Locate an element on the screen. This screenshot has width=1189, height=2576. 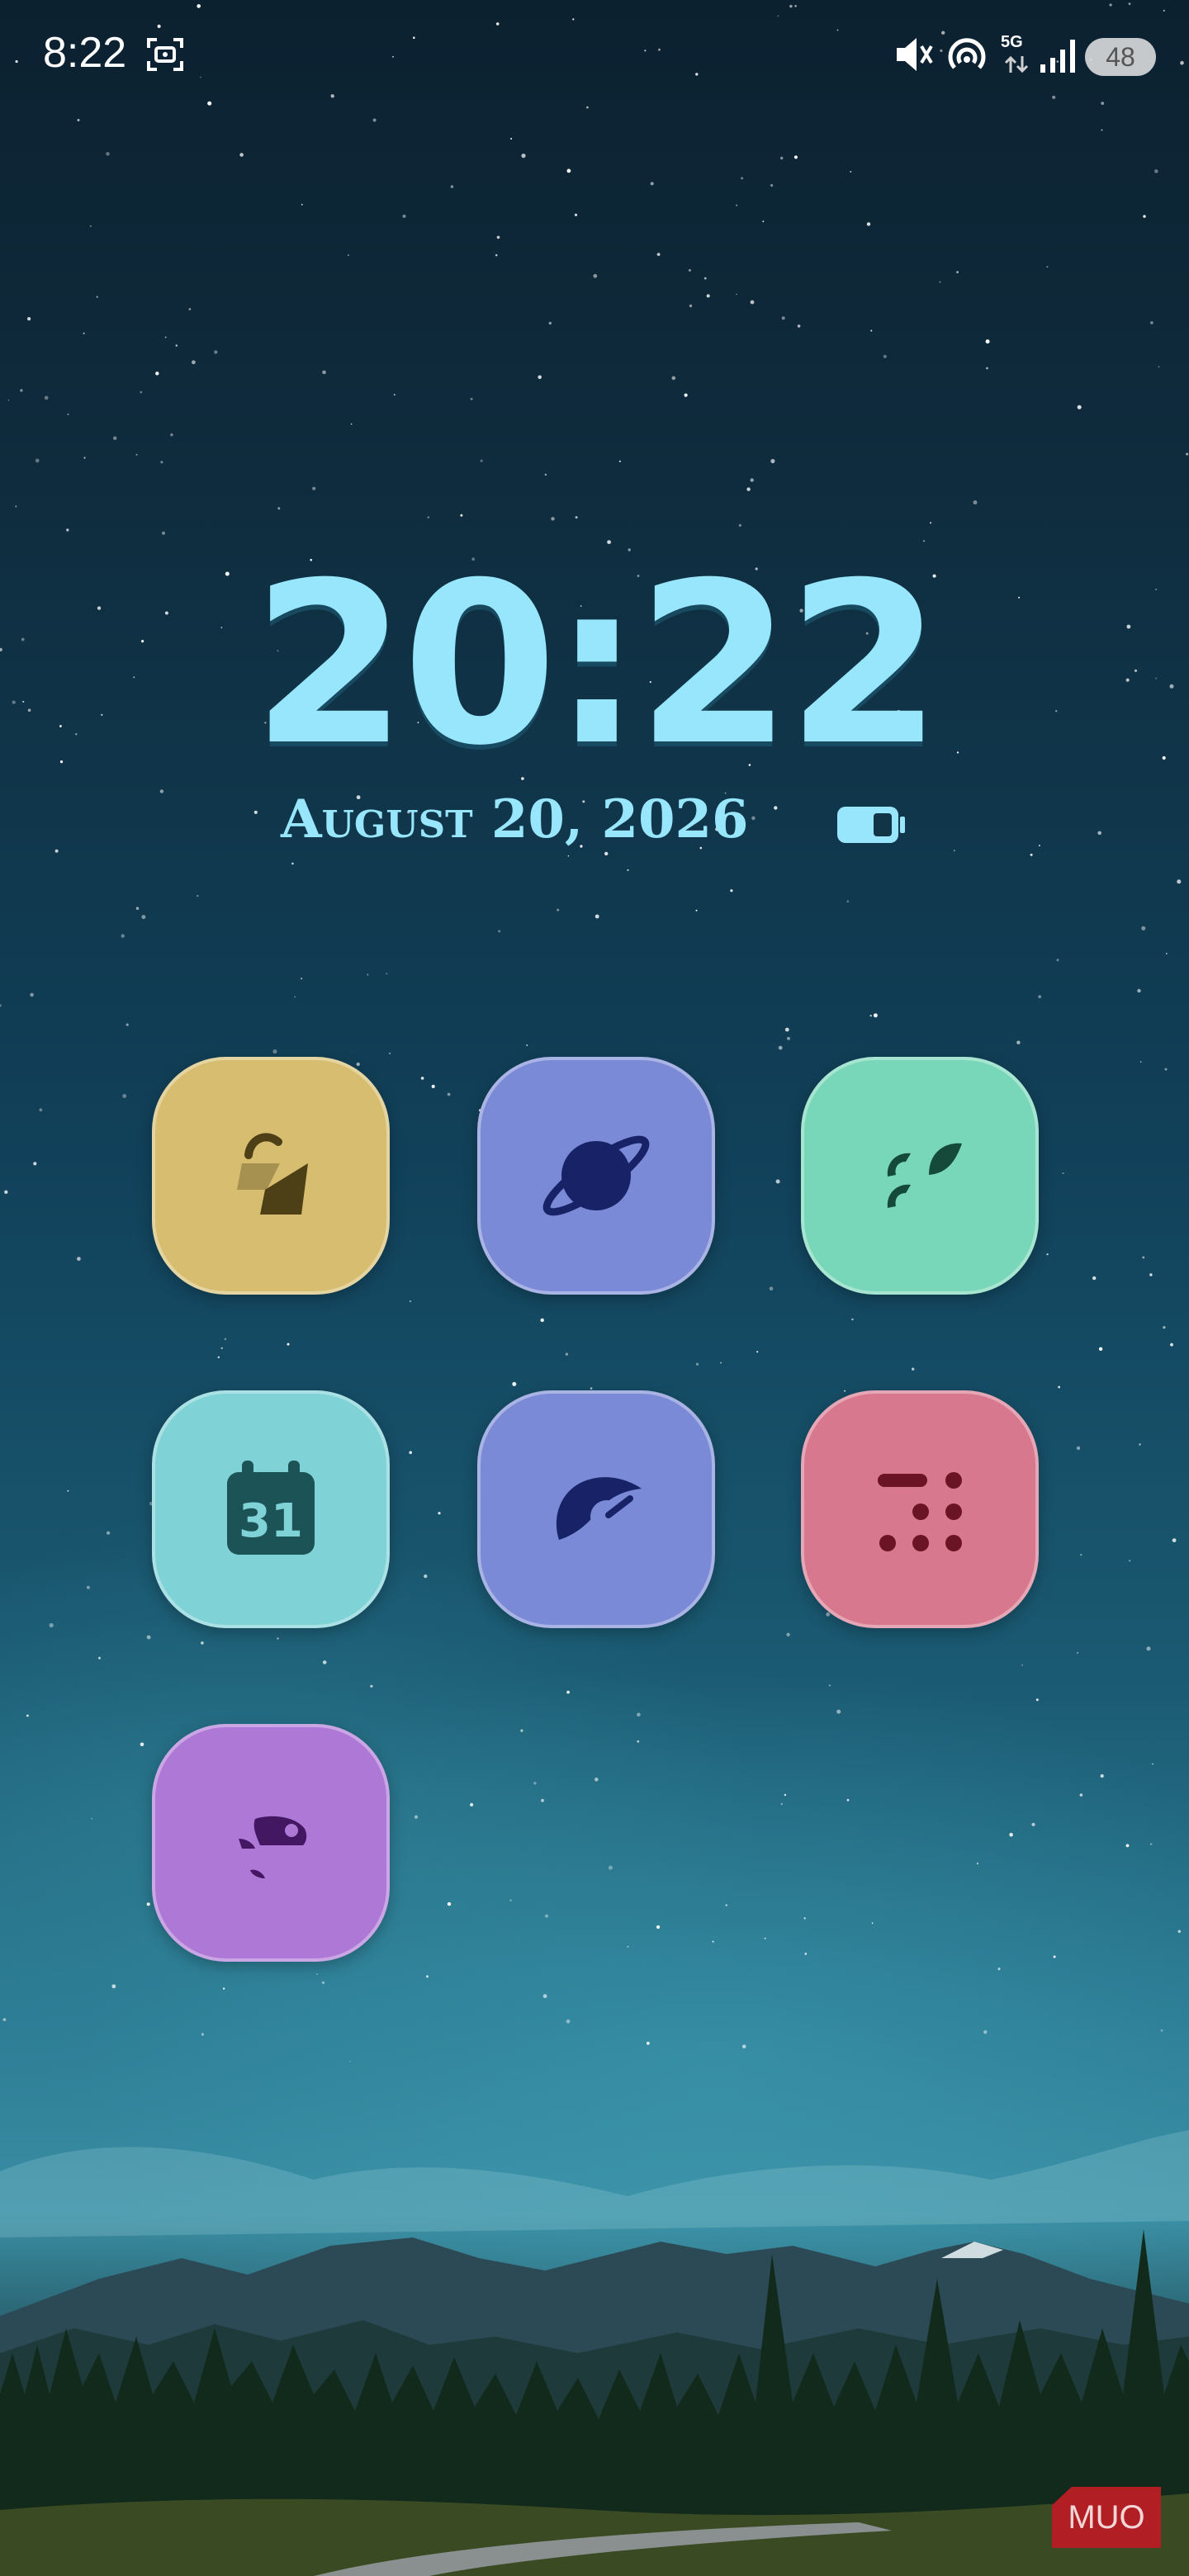
app-calendar: 31 is located at coordinates (271, 1509).